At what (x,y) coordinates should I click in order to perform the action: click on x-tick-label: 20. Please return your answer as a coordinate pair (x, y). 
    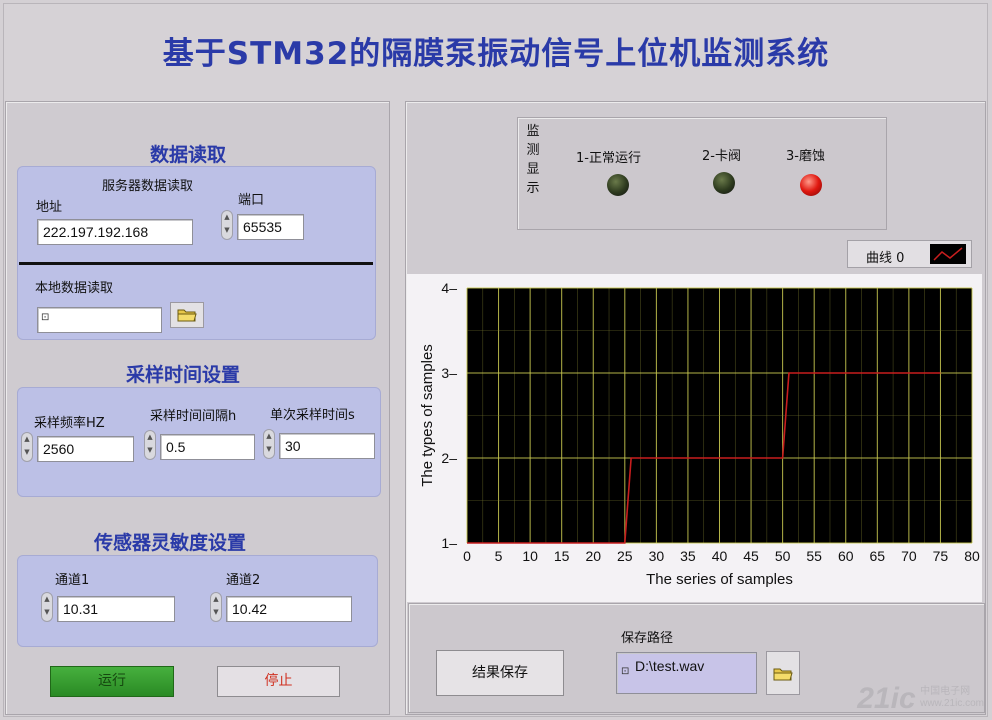
    Looking at the image, I should click on (593, 556).